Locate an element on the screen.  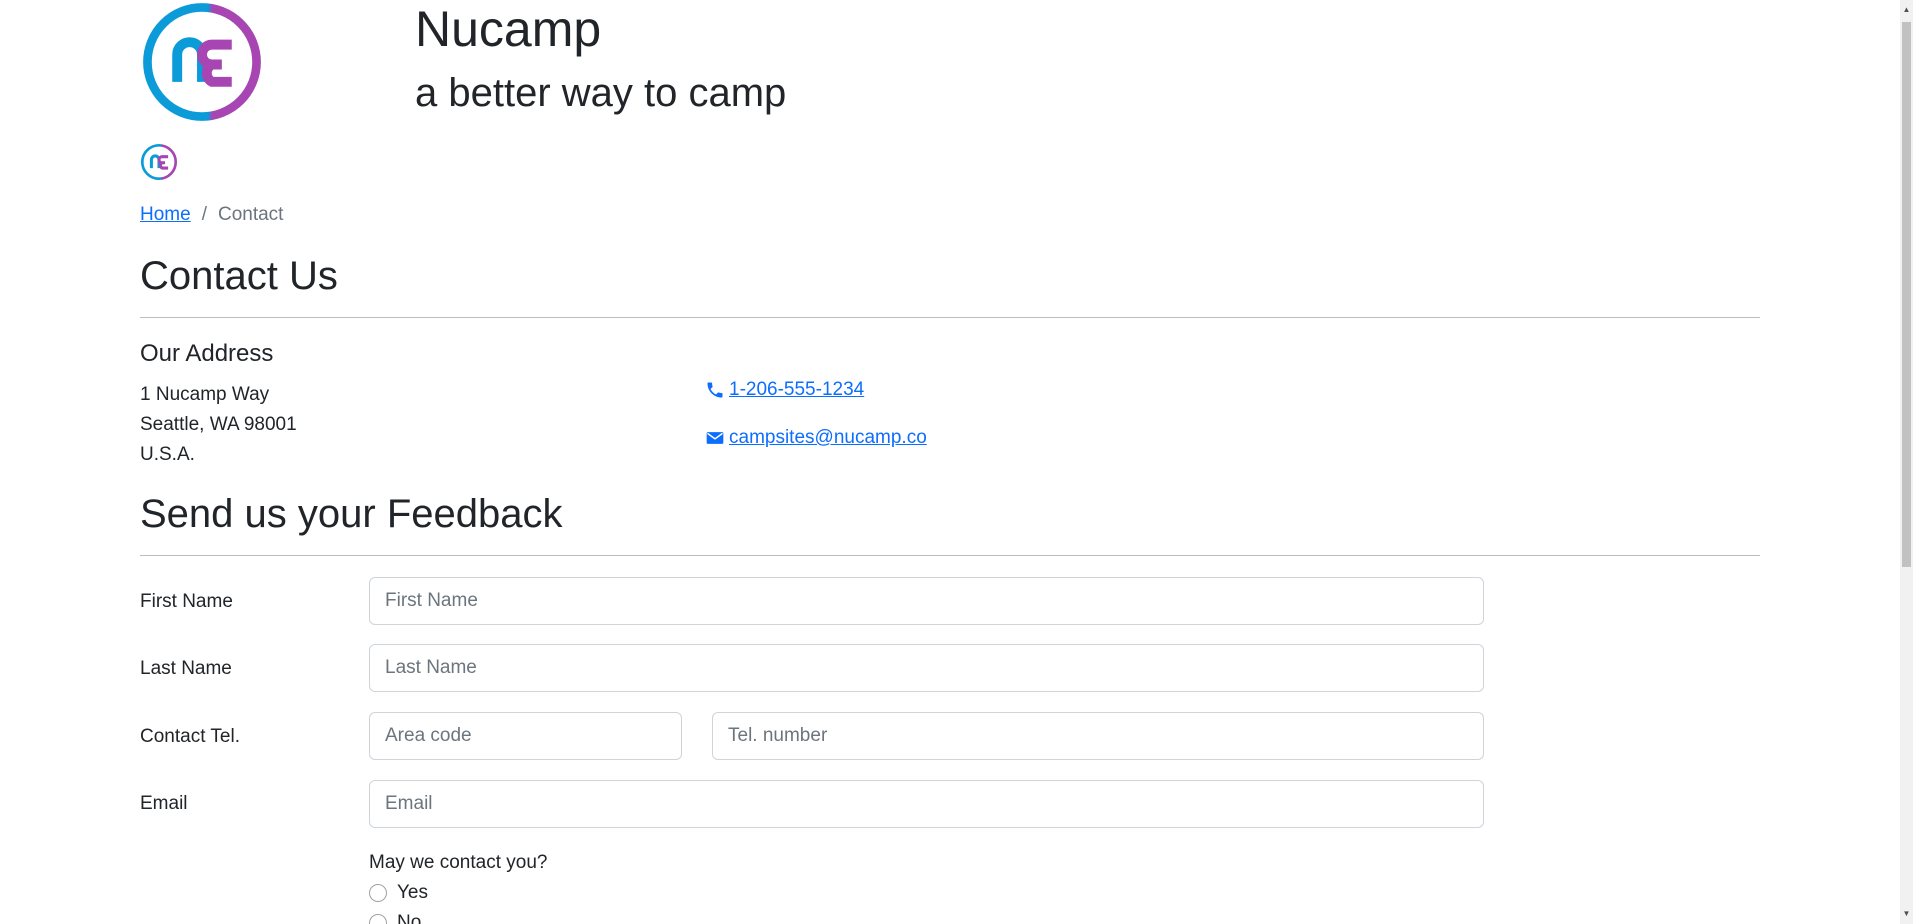
radio-yes-circle is located at coordinates (378, 893).